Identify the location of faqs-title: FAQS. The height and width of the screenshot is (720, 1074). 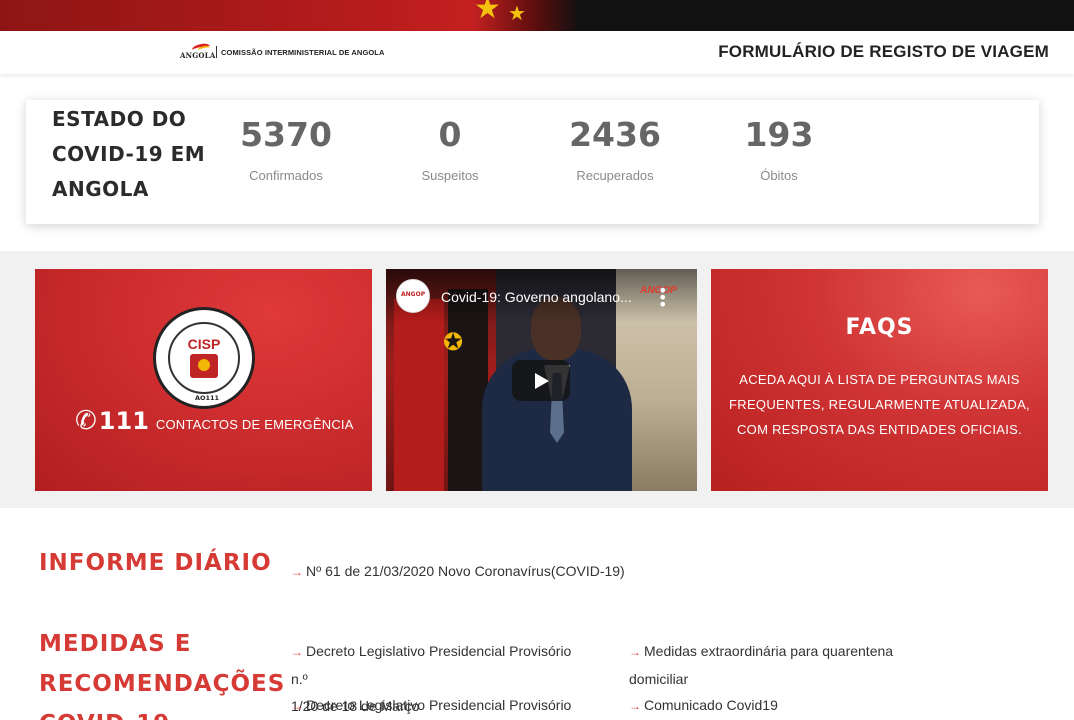
(879, 327).